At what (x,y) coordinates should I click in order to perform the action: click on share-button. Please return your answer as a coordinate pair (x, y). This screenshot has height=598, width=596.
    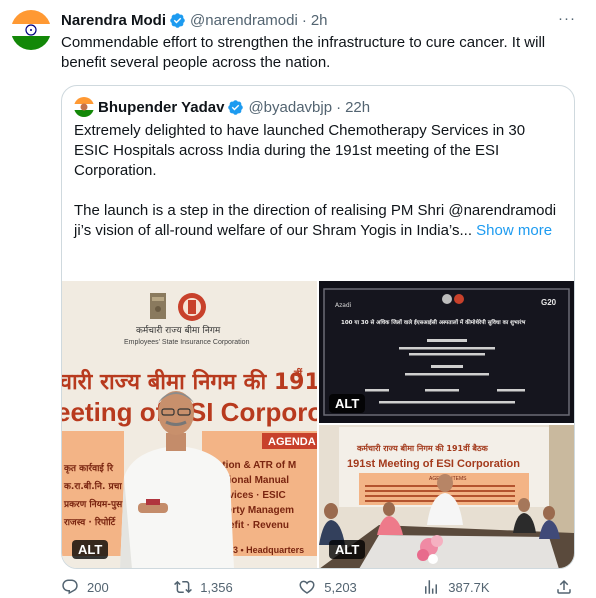
    Looking at the image, I should click on (568, 587).